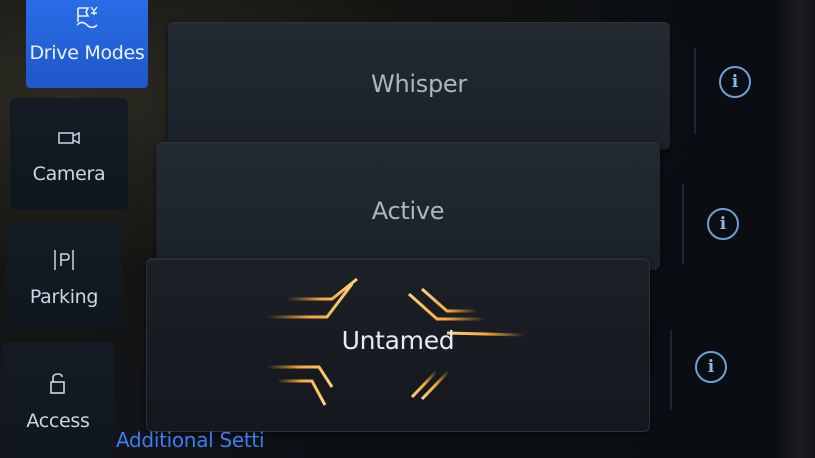 The image size is (815, 458). What do you see at coordinates (190, 440) in the screenshot?
I see `additional-settings-link: Additional Setti` at bounding box center [190, 440].